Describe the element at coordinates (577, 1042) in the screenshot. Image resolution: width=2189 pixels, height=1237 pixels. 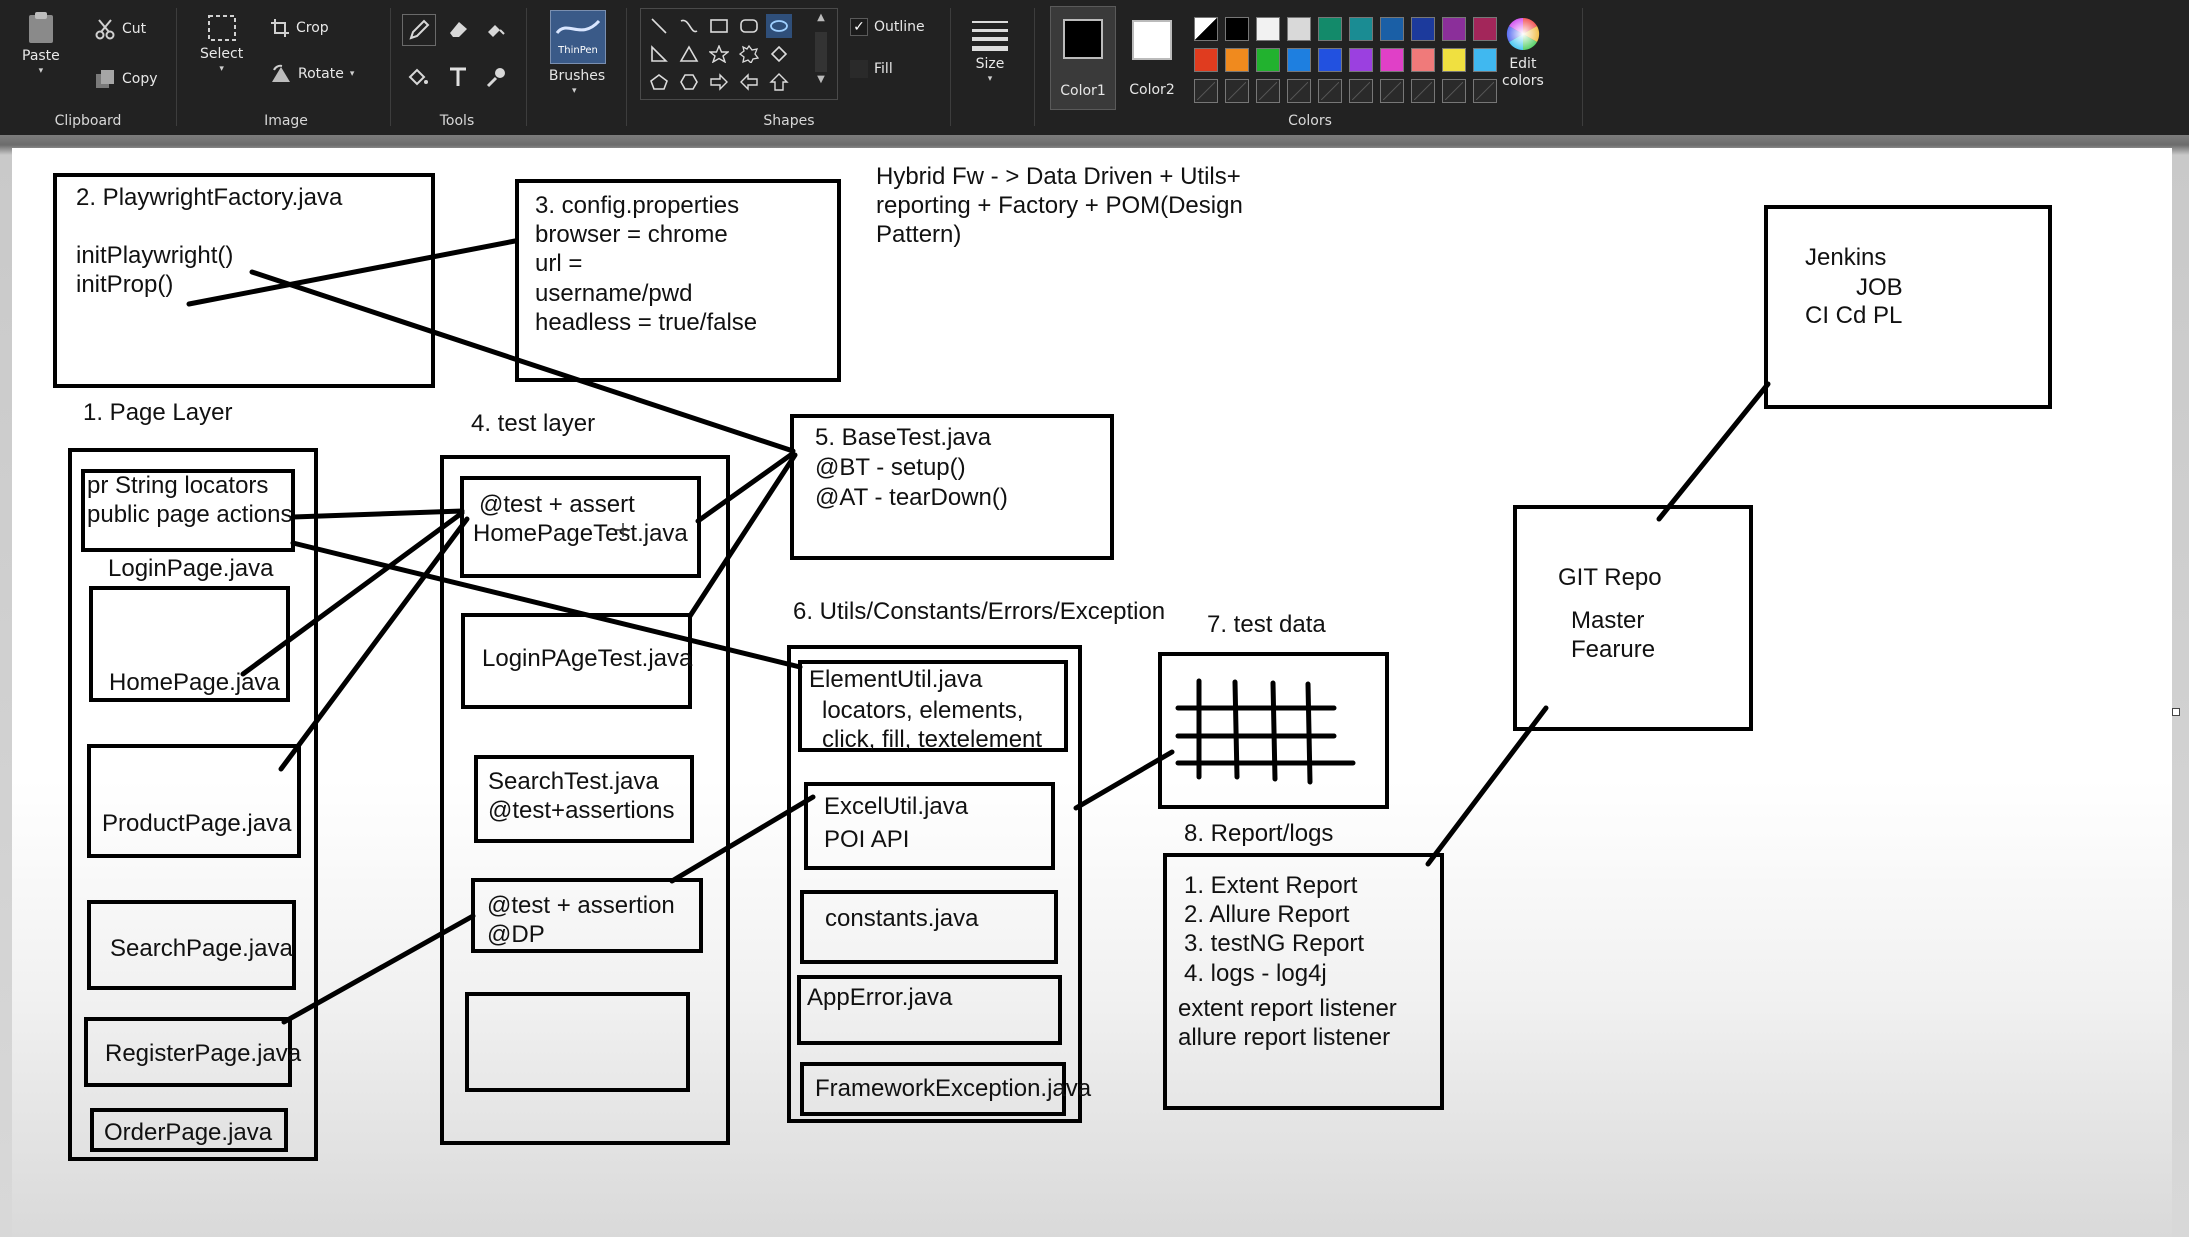
I see `empty-test-box` at that location.